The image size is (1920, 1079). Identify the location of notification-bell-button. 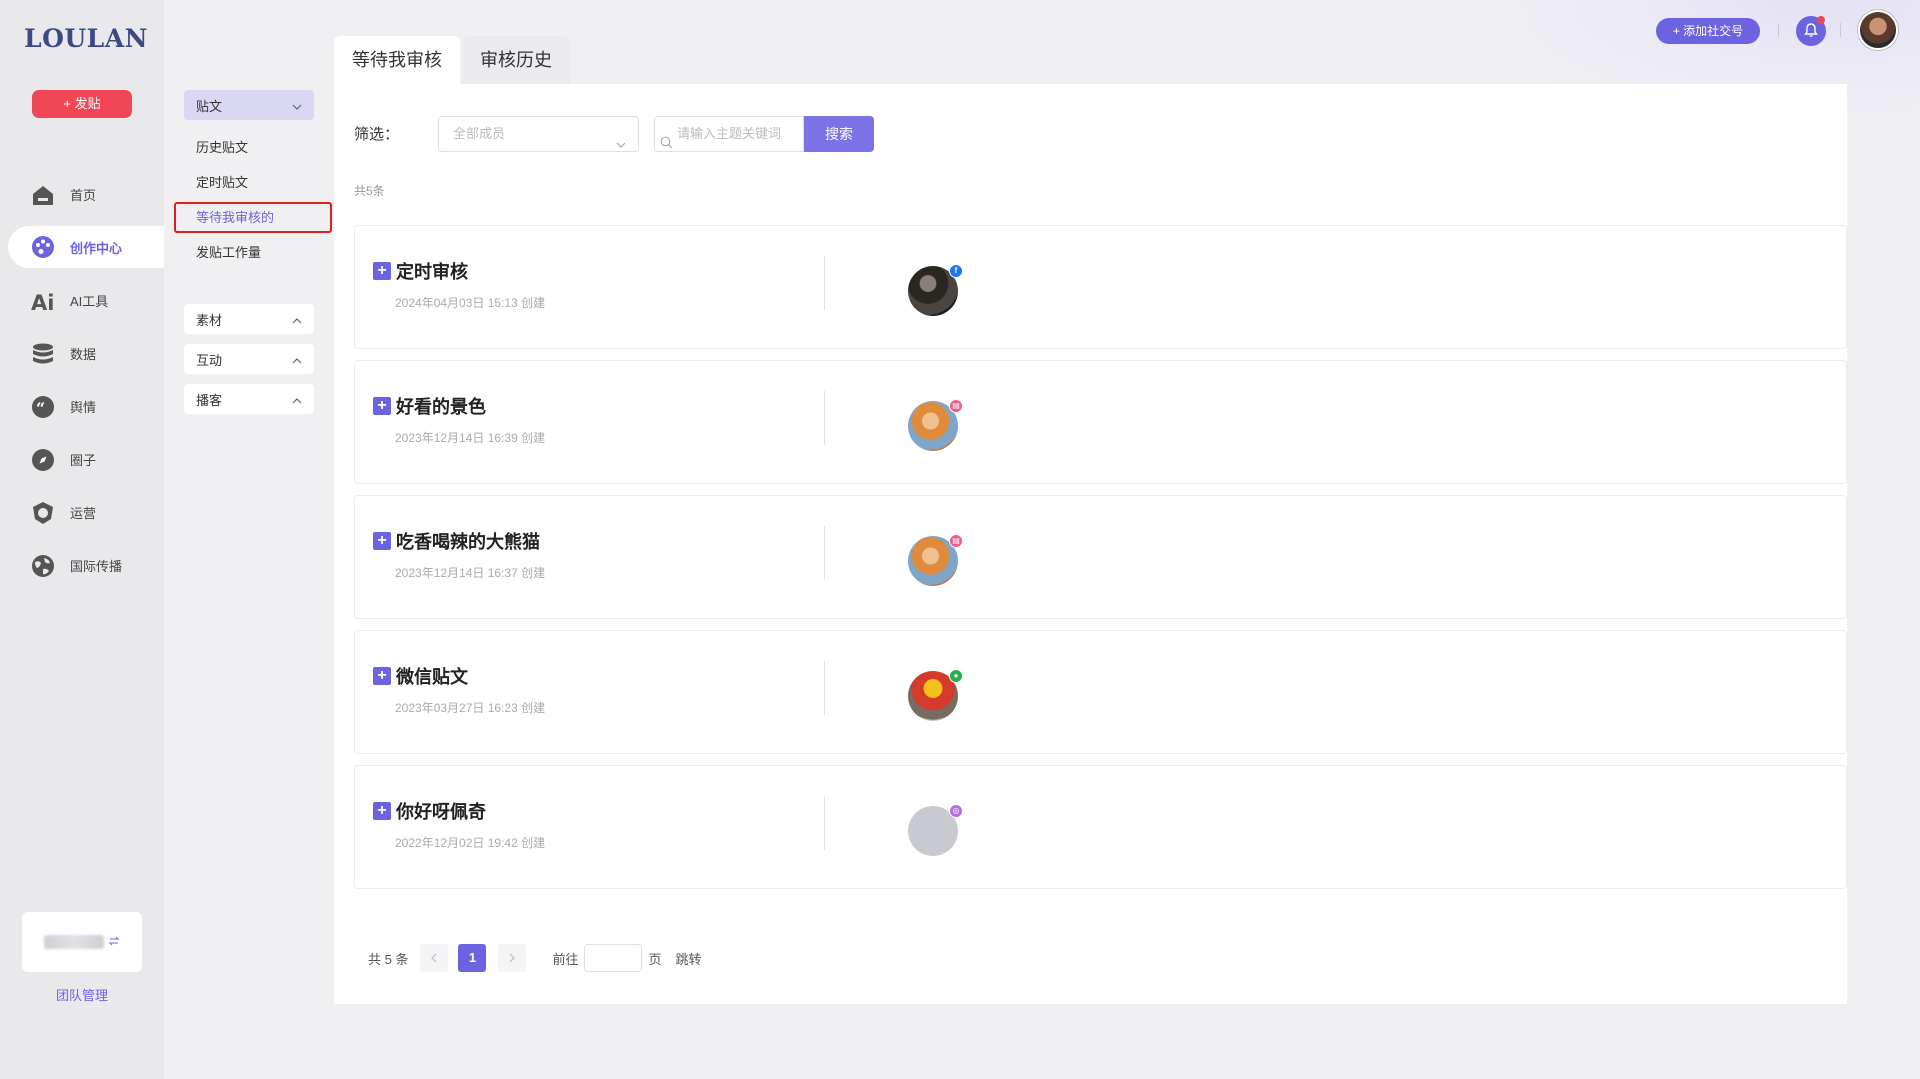
(1811, 31).